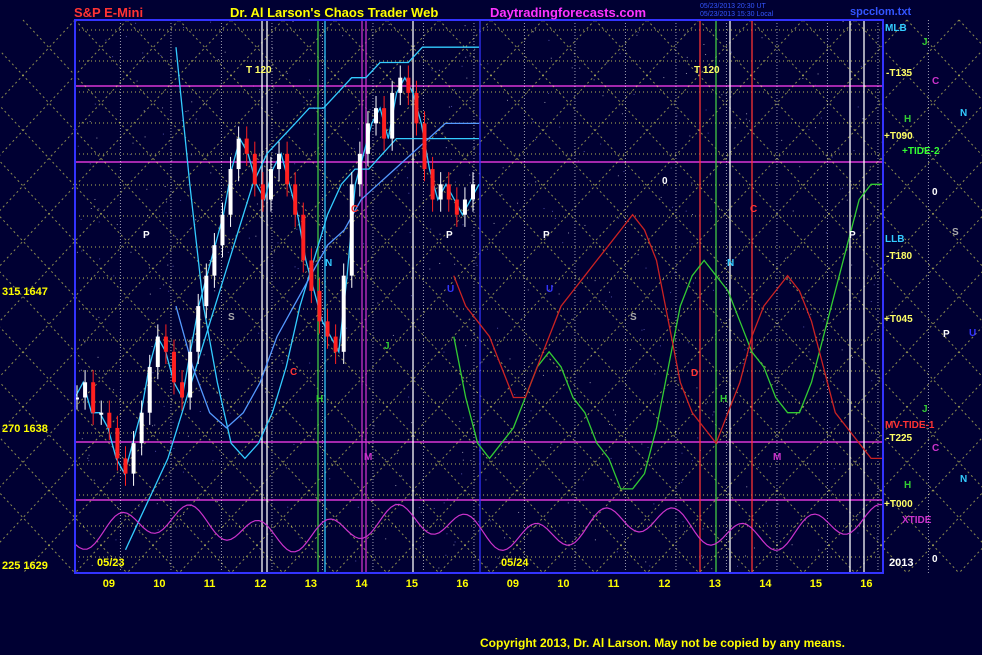  I want to click on x-tick-label: 09, so click(513, 584).